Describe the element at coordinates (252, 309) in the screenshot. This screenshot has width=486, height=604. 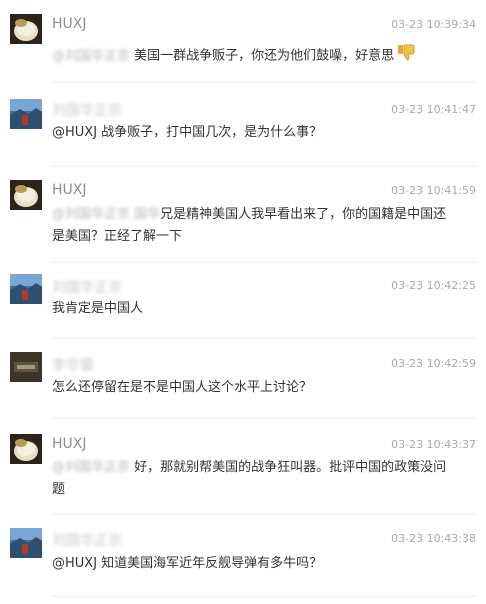
I see `comment-body: 我肯定是中国人` at that location.